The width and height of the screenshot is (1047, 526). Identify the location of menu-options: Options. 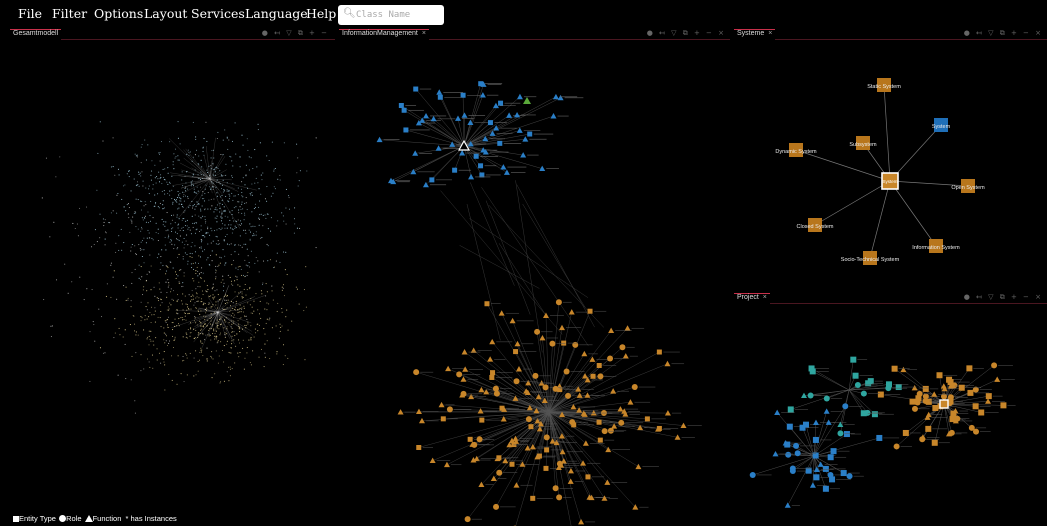
(118, 13).